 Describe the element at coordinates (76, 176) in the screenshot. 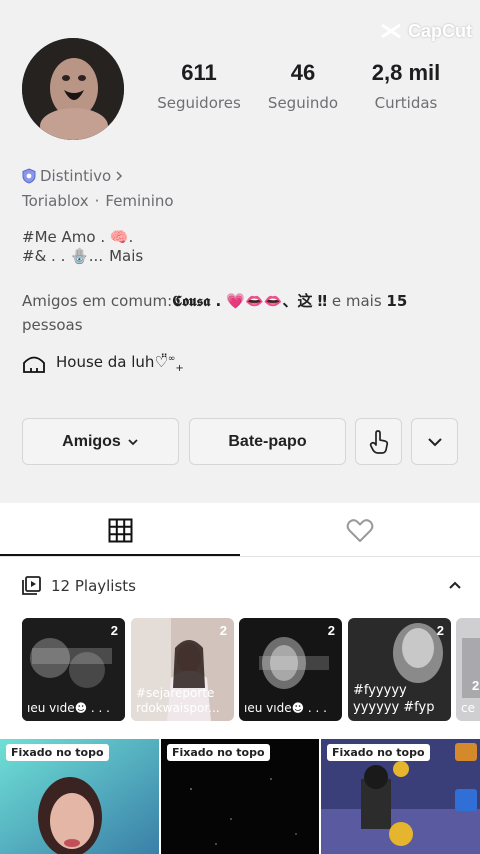

I see `badge-label: Distintivo` at that location.